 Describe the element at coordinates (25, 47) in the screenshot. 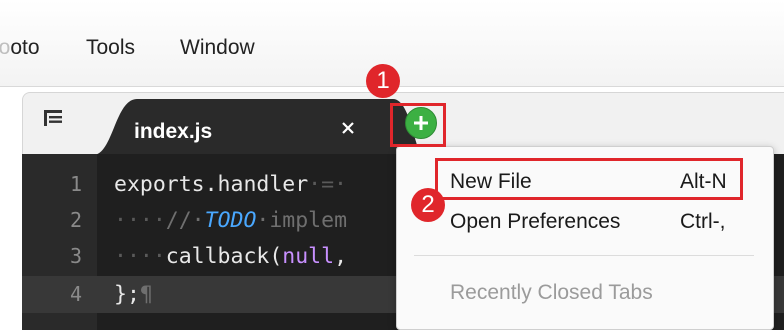

I see `menu-goto-label: oto` at that location.